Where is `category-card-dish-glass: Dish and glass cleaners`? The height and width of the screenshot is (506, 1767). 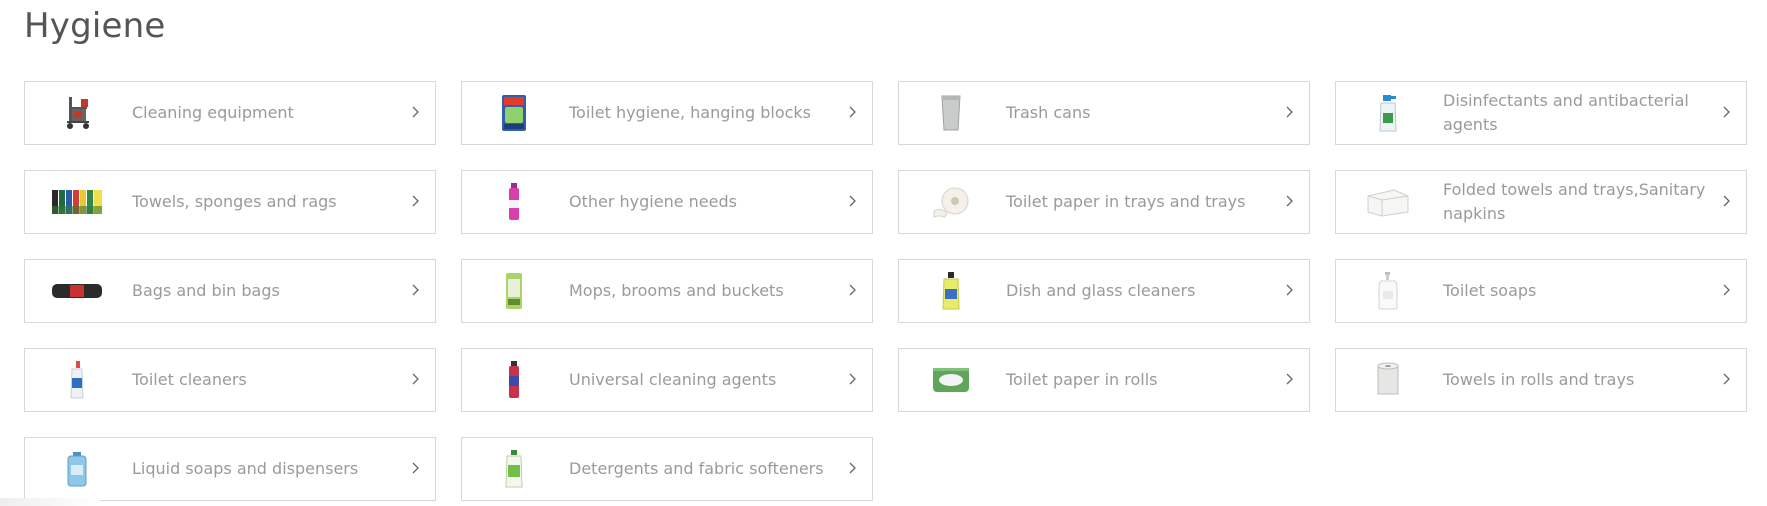
category-card-dish-glass: Dish and glass cleaners is located at coordinates (1104, 291).